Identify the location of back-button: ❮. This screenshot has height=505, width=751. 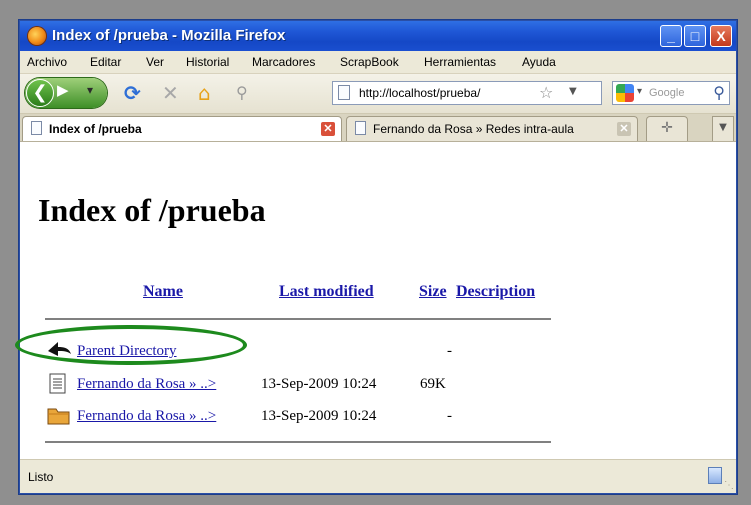
(40, 93).